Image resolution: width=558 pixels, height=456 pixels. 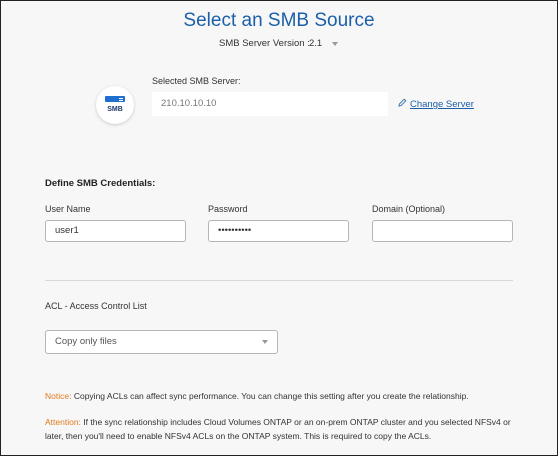 I want to click on domain-input, so click(x=442, y=231).